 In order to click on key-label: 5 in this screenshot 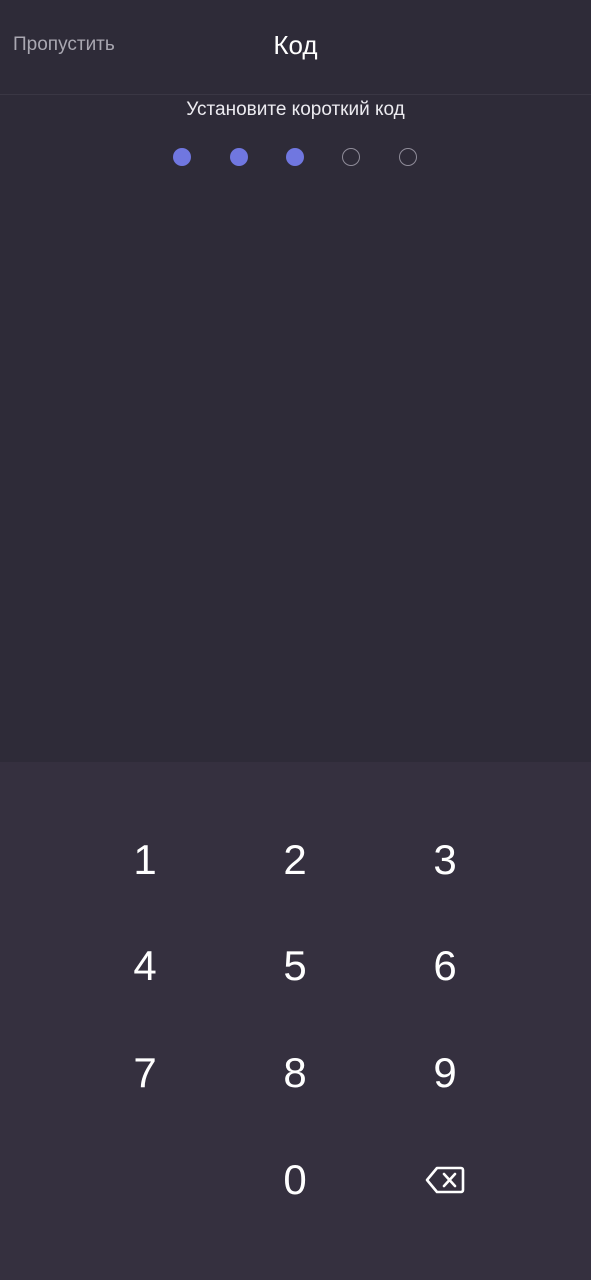, I will do `click(295, 965)`.